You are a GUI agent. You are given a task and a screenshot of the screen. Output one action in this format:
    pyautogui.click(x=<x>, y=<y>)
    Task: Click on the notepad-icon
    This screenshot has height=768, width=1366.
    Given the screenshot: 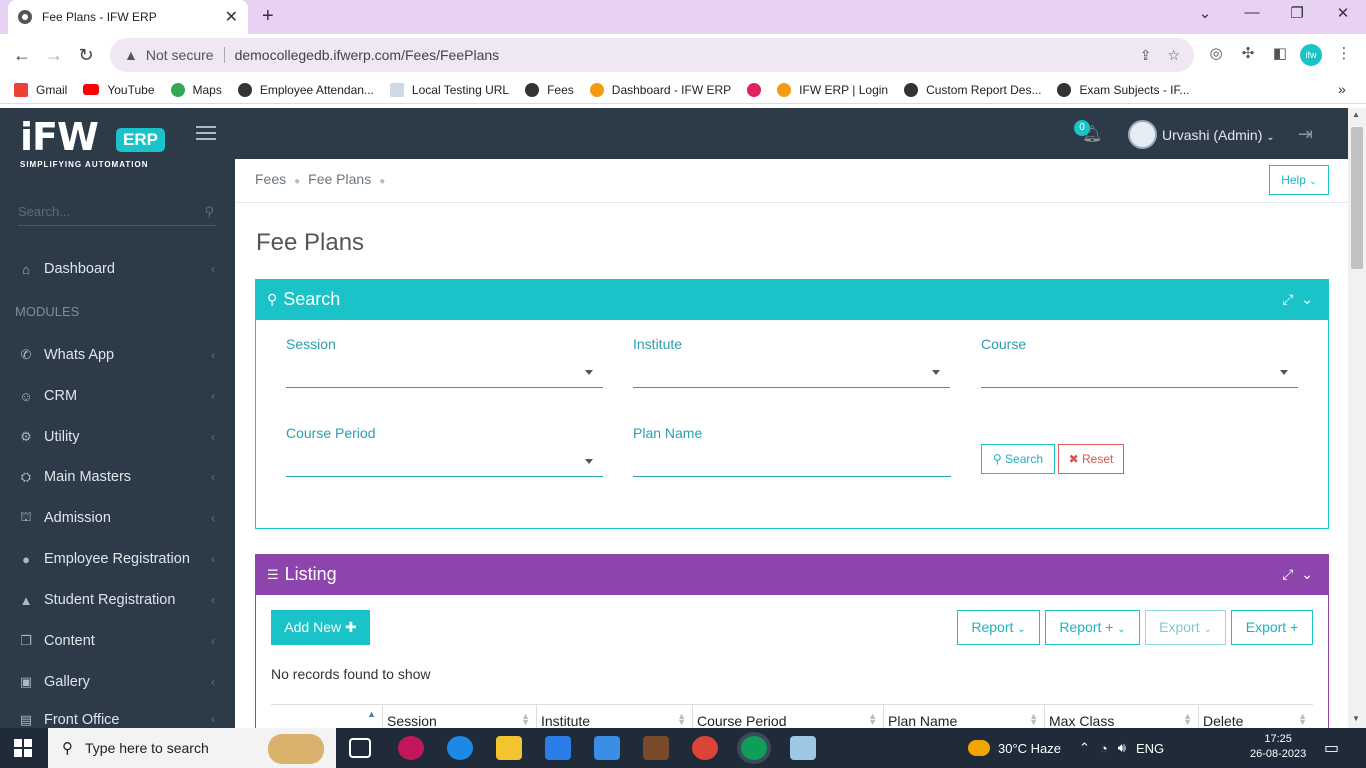 What is the action you would take?
    pyautogui.click(x=803, y=748)
    